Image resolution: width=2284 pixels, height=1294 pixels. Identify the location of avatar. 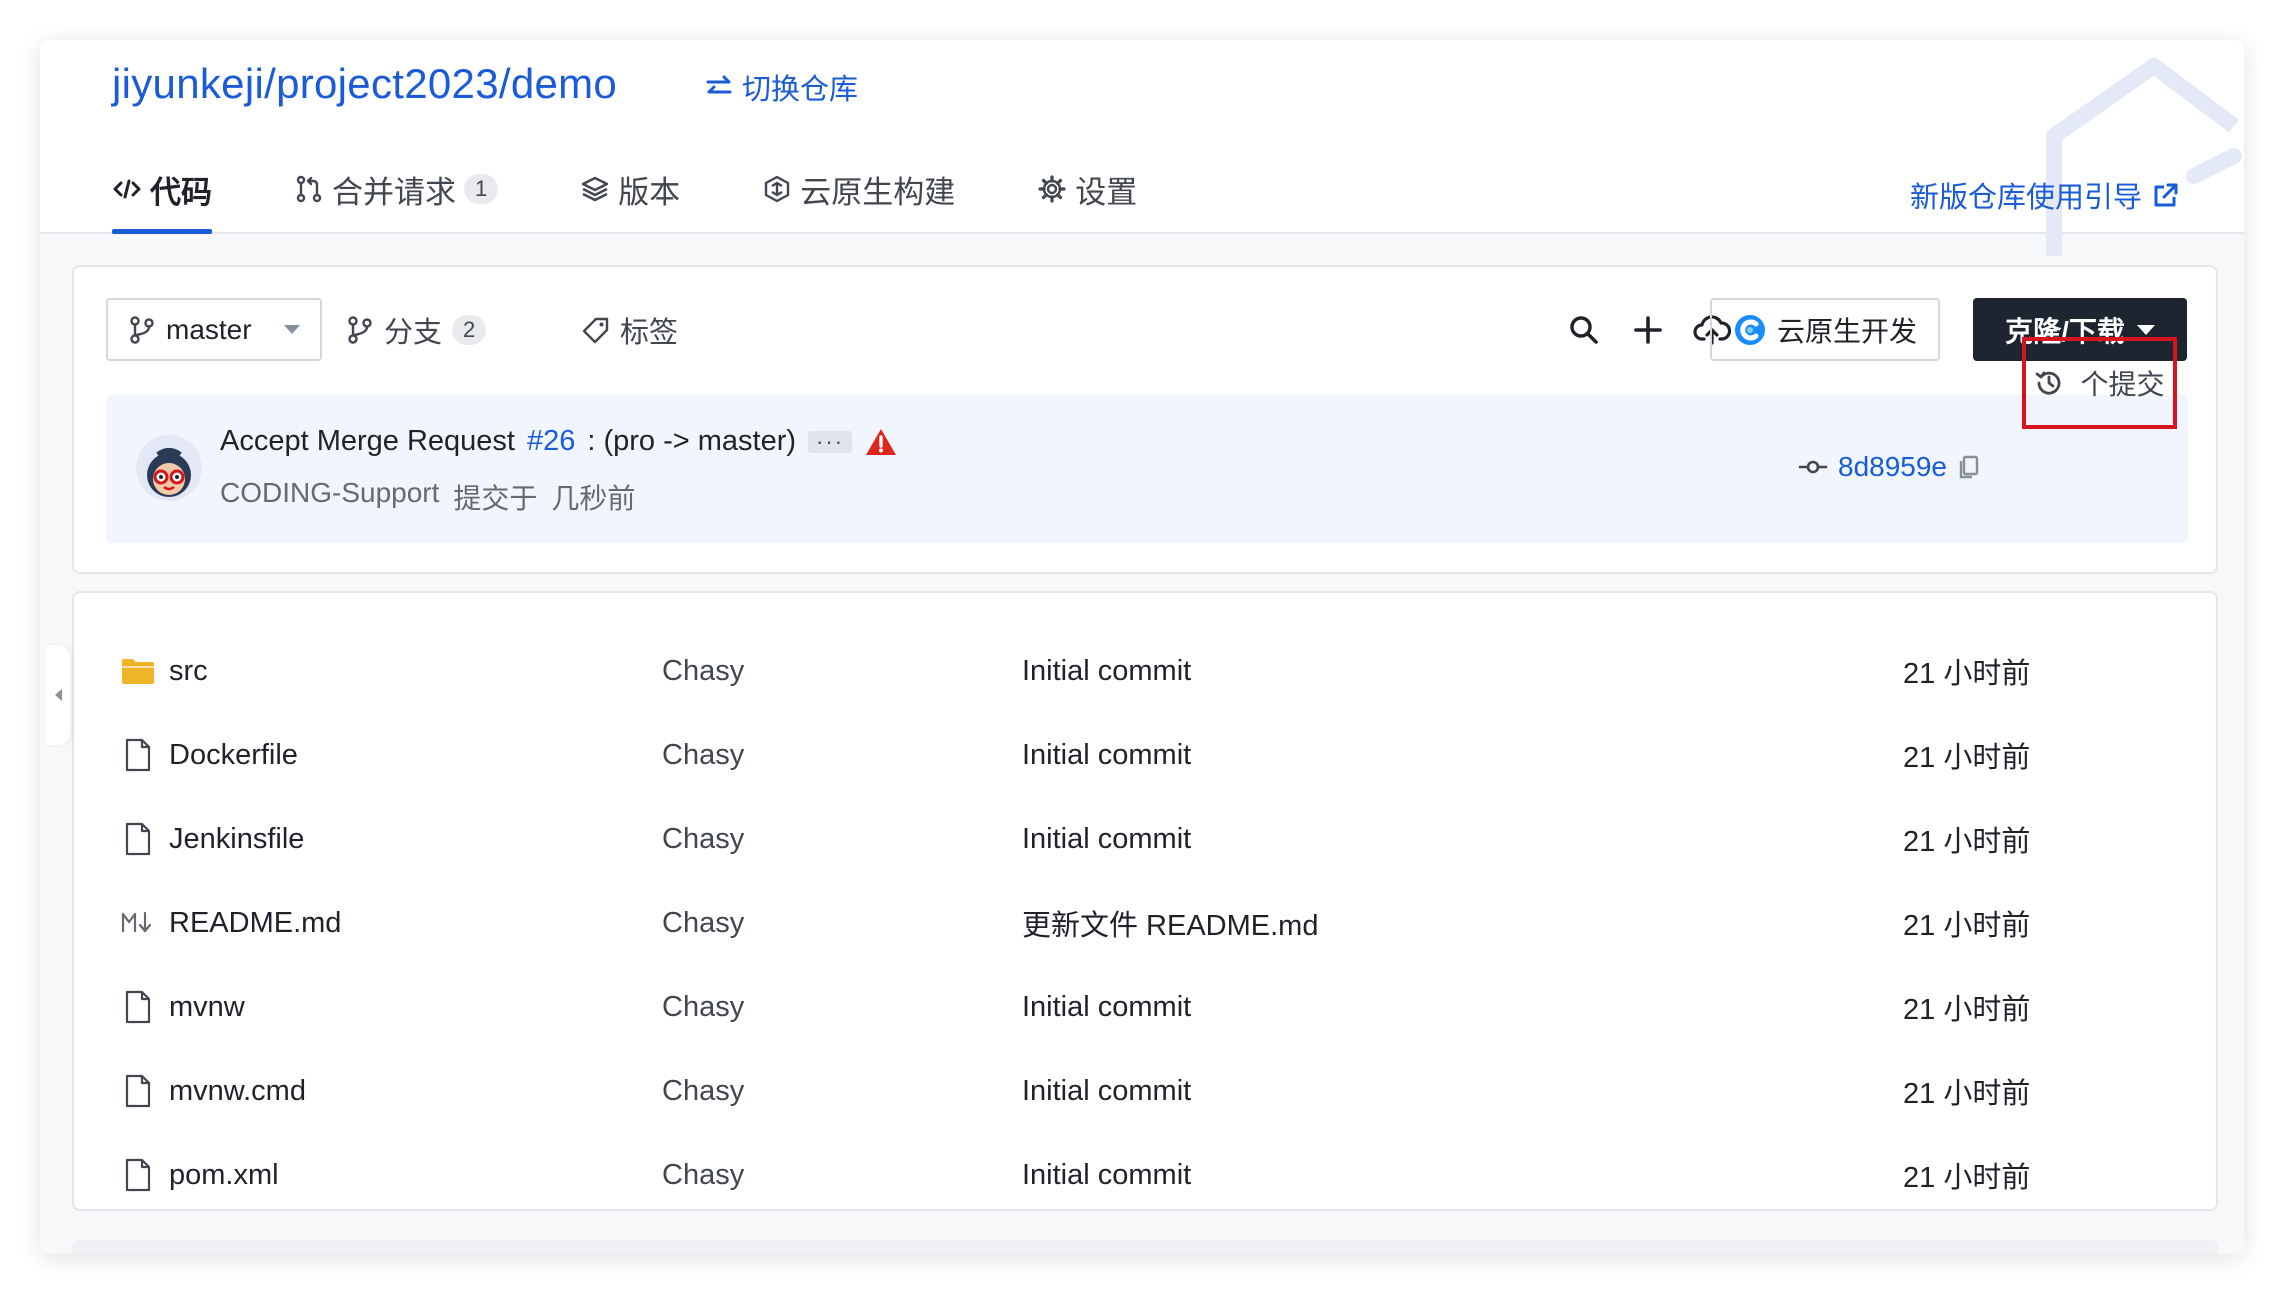
(169, 468).